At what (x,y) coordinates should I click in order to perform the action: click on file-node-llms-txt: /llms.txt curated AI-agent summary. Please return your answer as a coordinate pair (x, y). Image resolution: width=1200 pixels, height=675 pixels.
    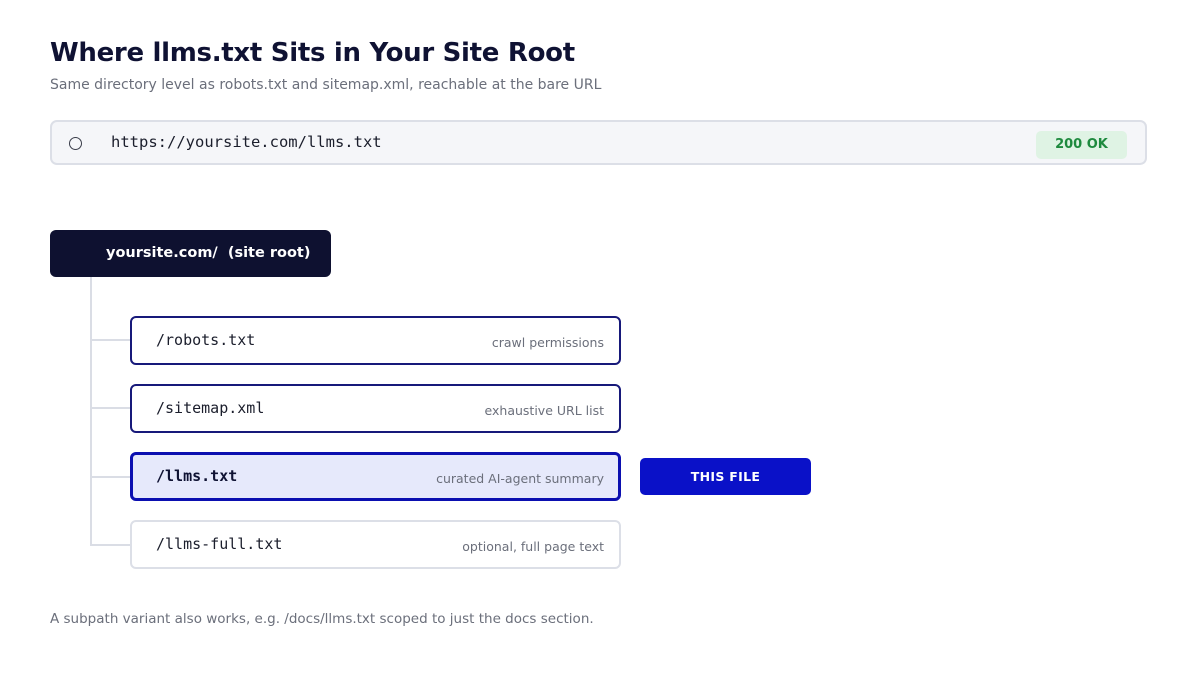
    Looking at the image, I should click on (375, 476).